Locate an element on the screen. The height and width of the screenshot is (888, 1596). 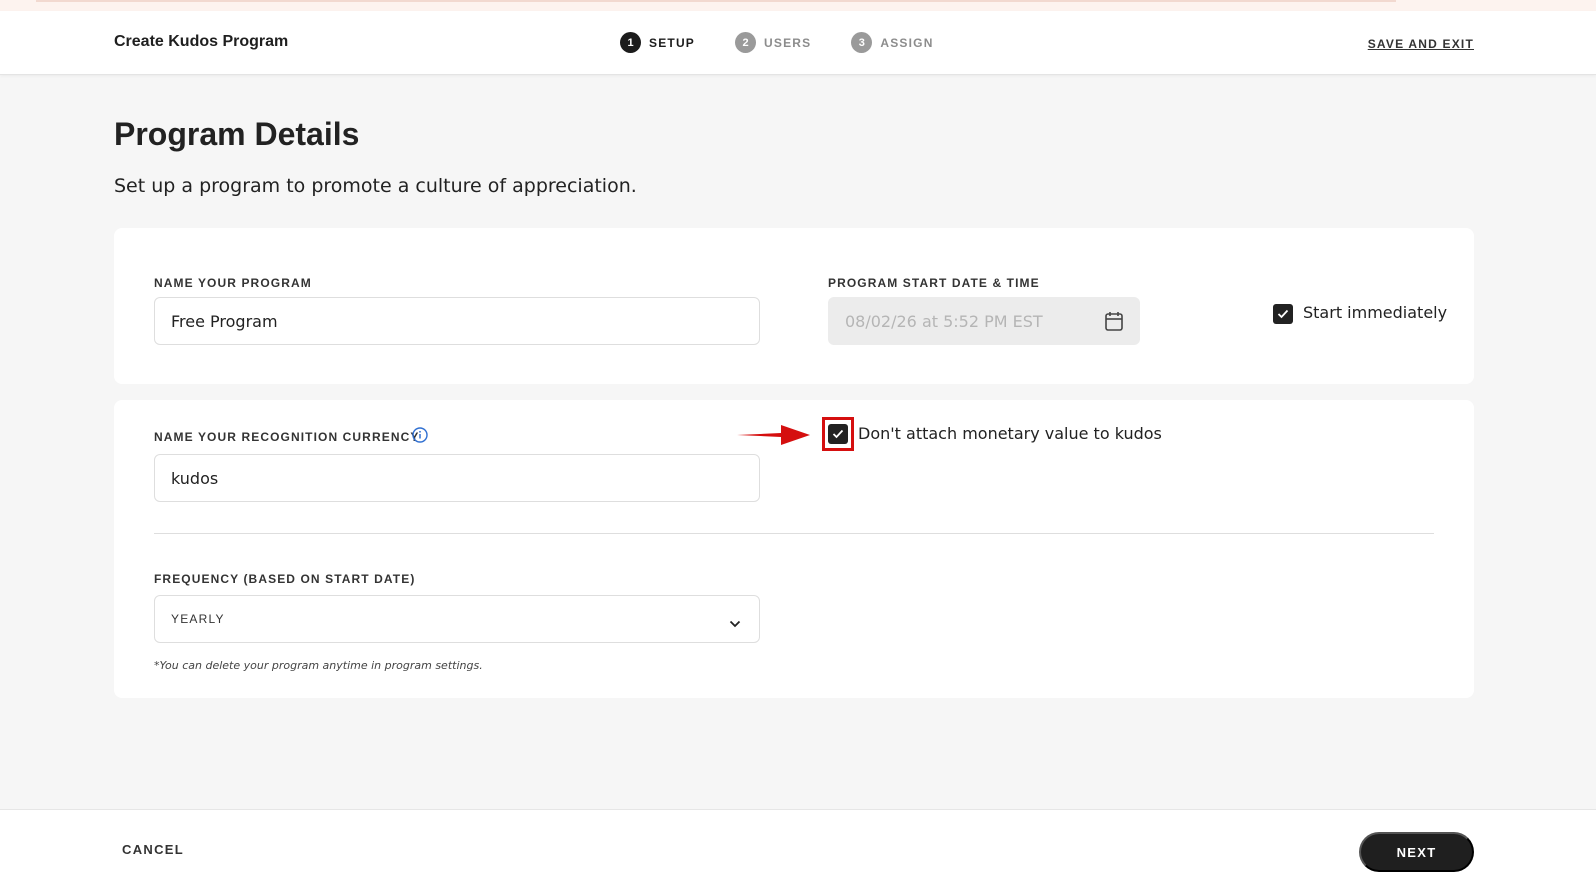
step-number: 1 is located at coordinates (630, 42).